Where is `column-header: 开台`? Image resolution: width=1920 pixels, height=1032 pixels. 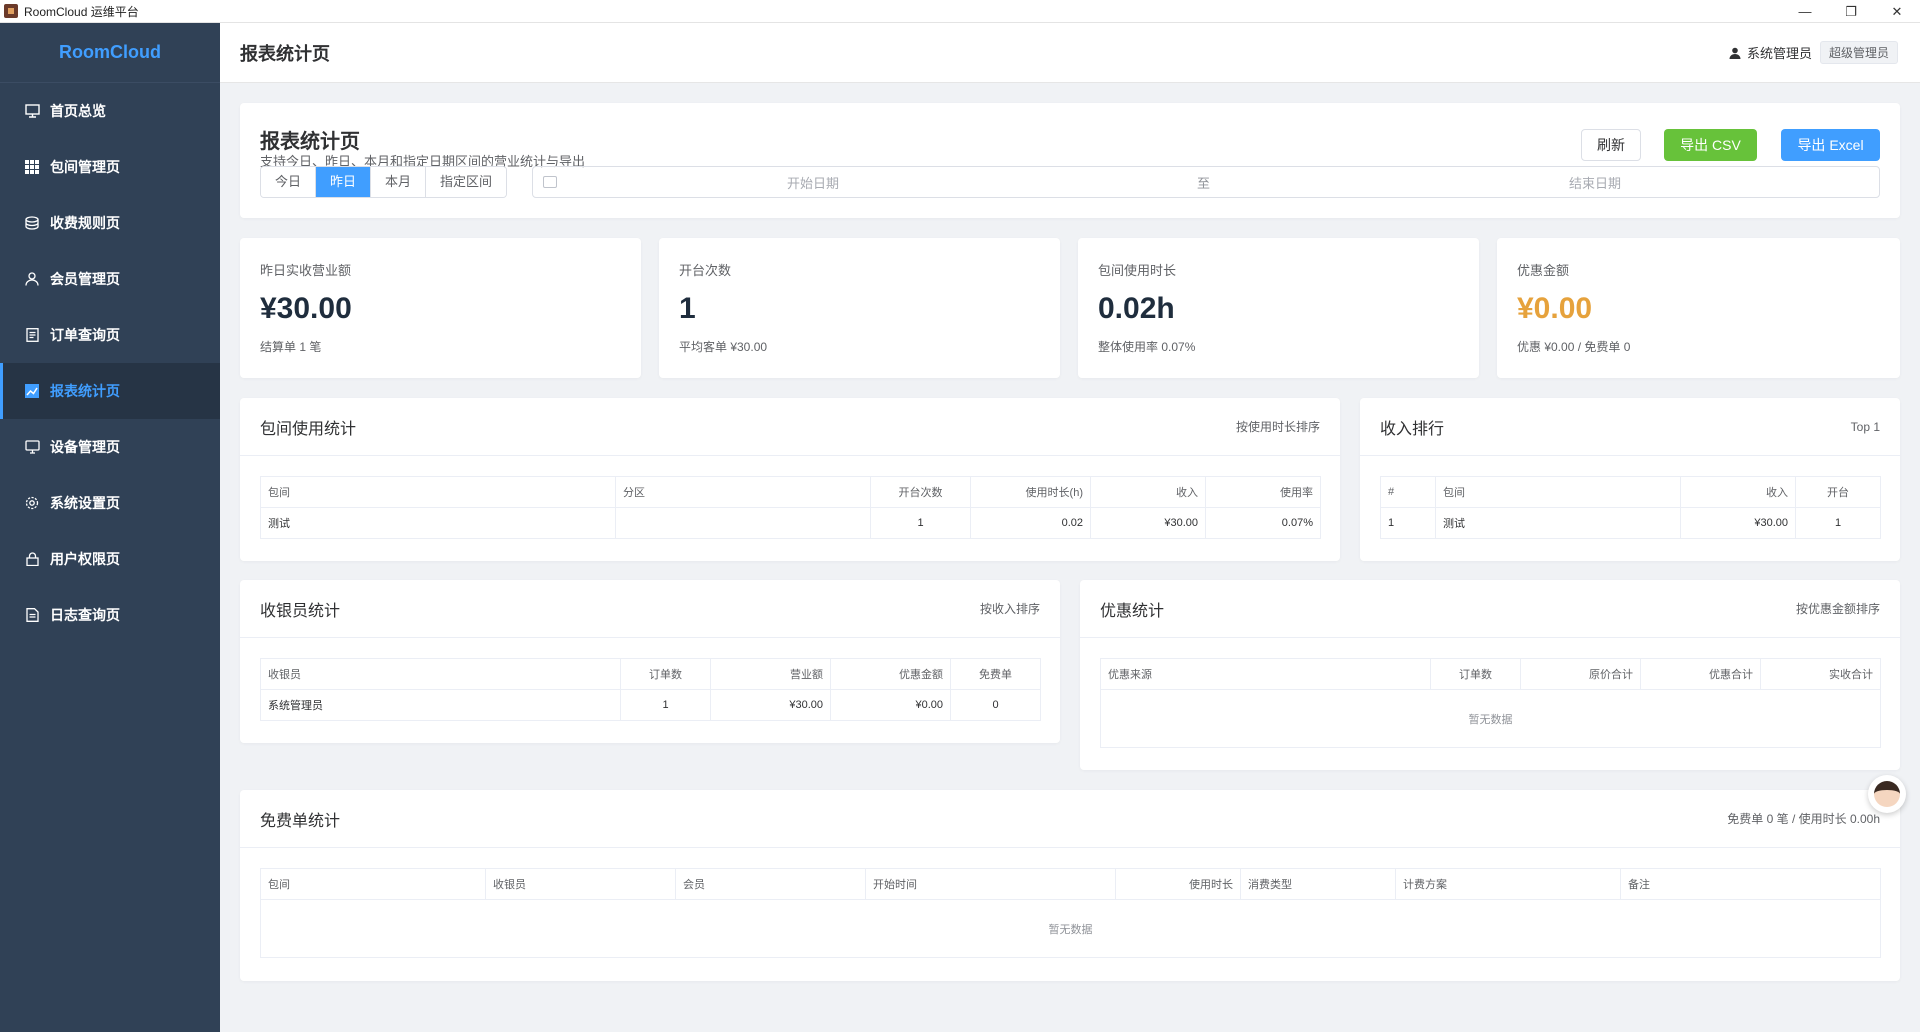
column-header: 开台 is located at coordinates (1838, 492).